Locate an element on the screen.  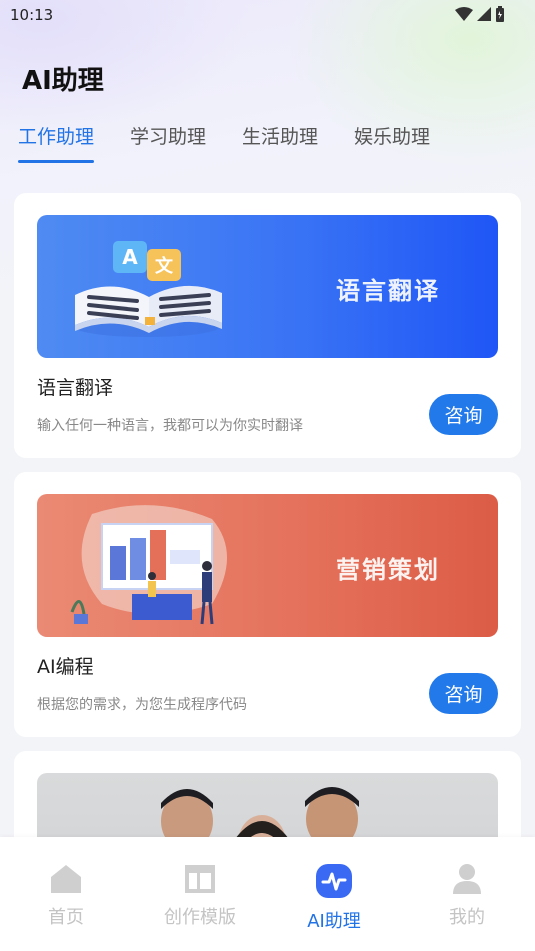
card-title: 语言翻译 is located at coordinates (75, 388).